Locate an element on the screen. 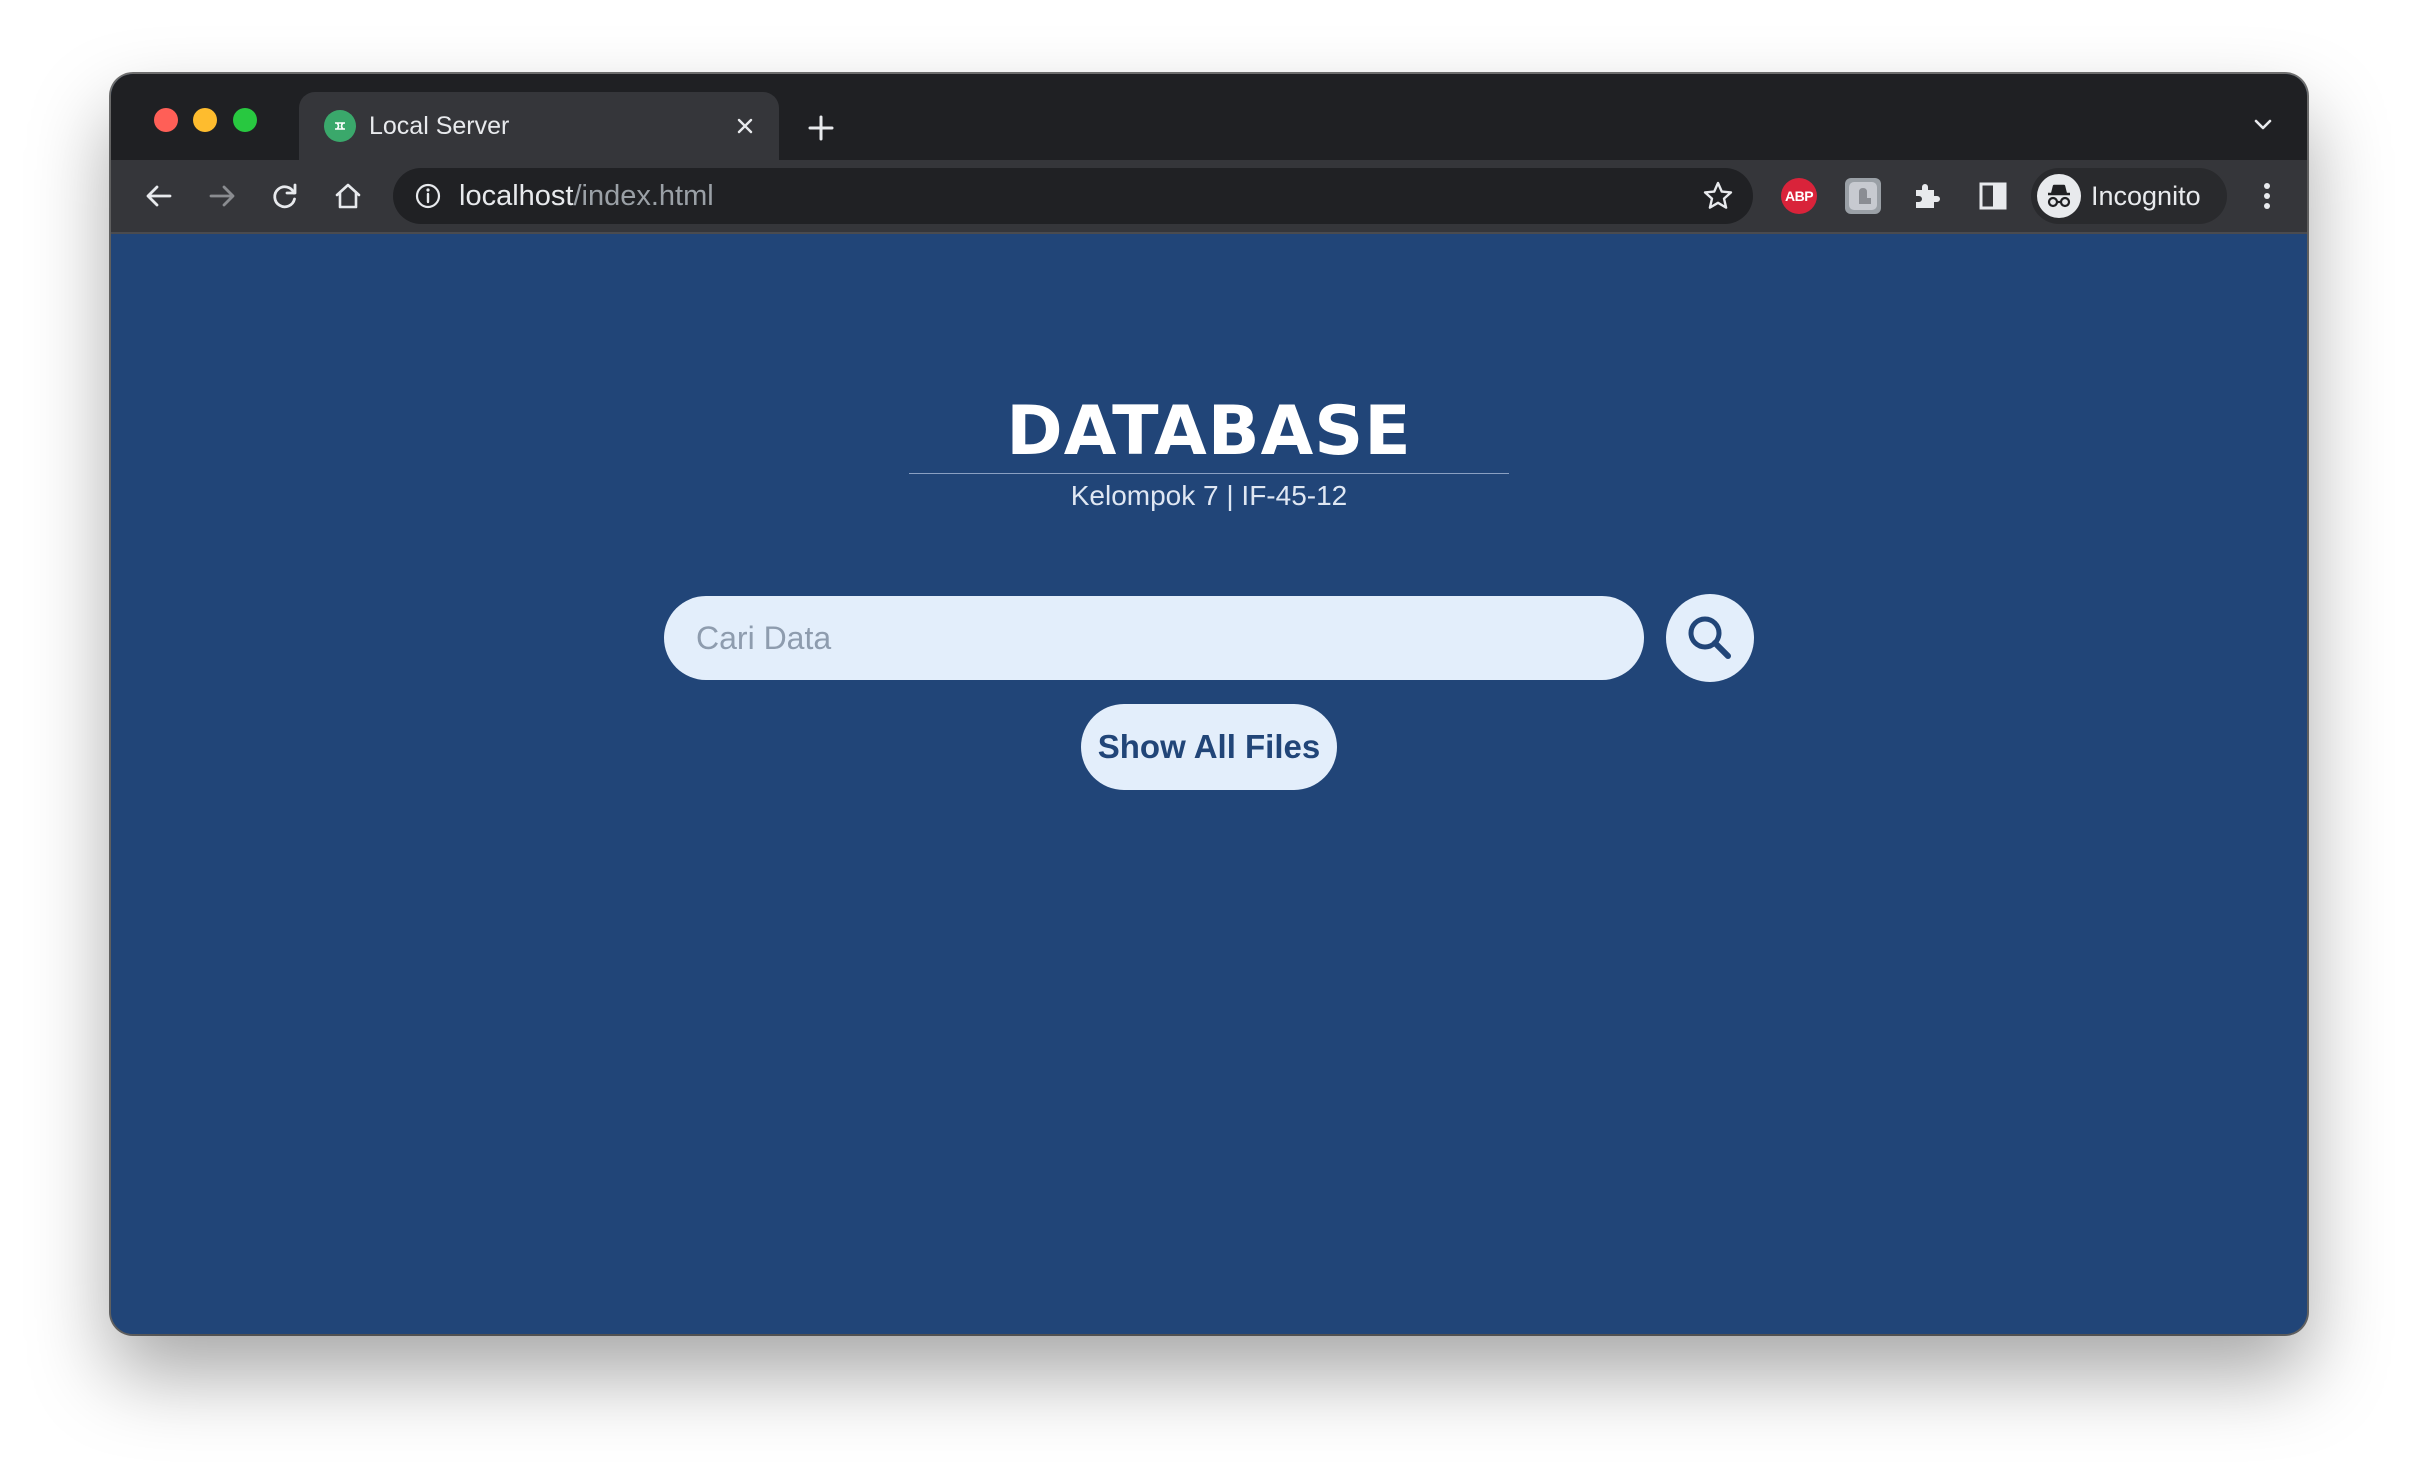 The width and height of the screenshot is (2418, 1482). site-info-icon is located at coordinates (428, 196).